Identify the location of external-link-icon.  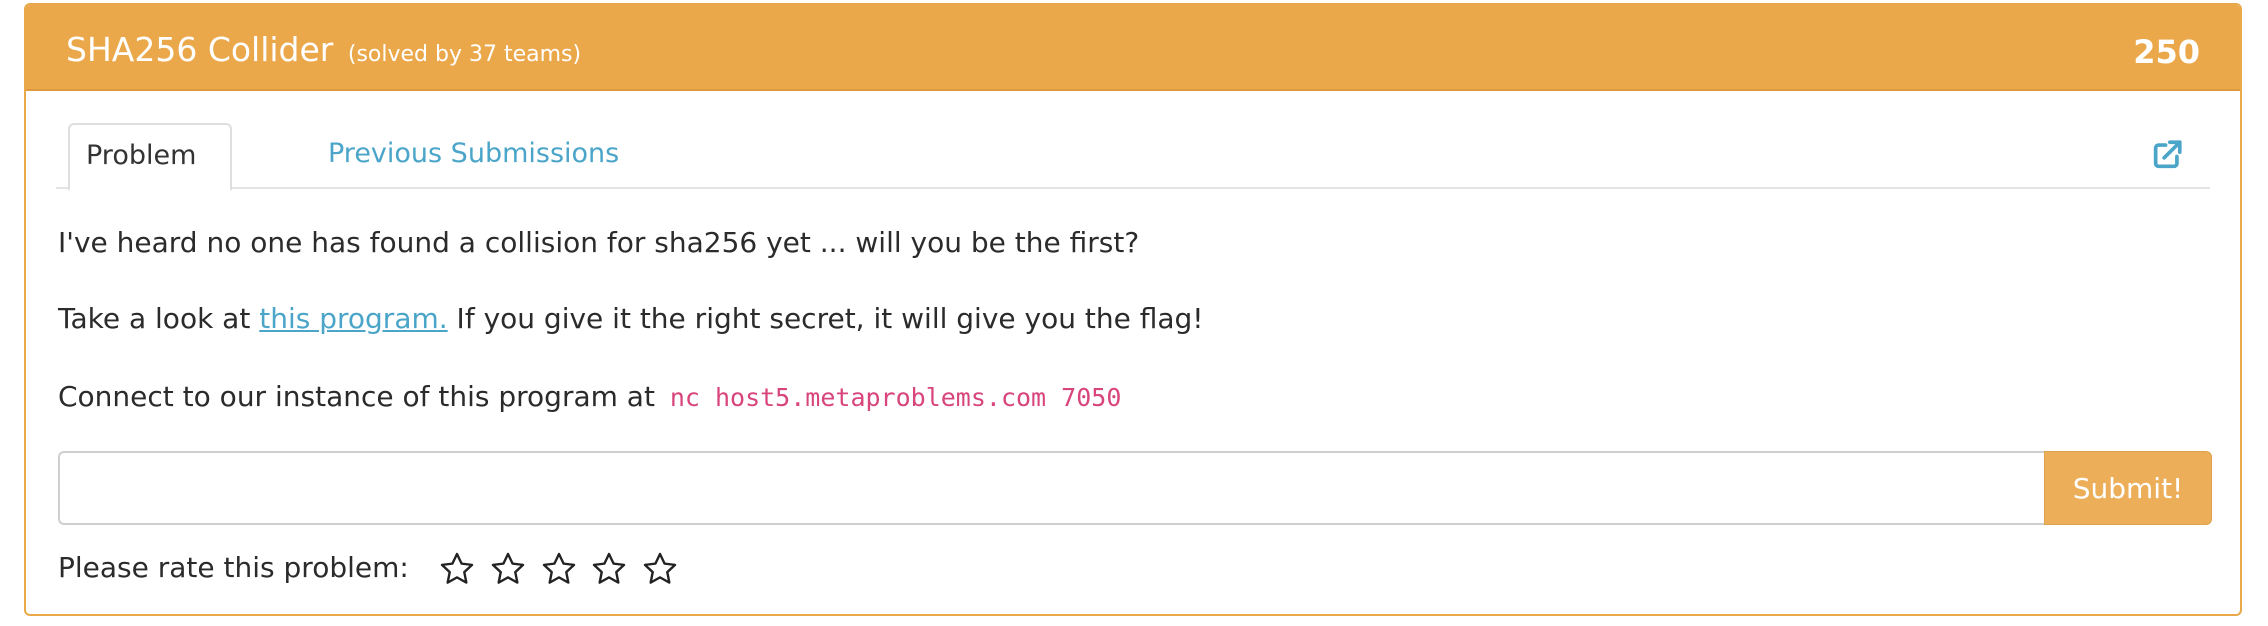
(2167, 155).